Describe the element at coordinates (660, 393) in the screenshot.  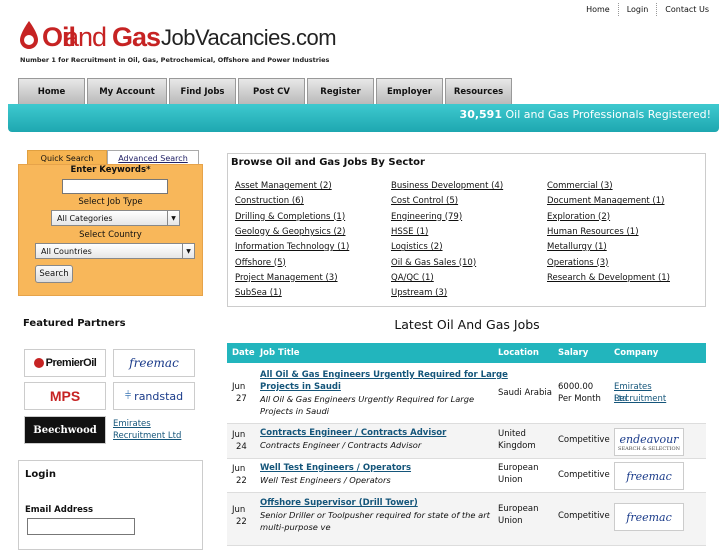
I see `job-company-link: Emirates Recruitment` at that location.